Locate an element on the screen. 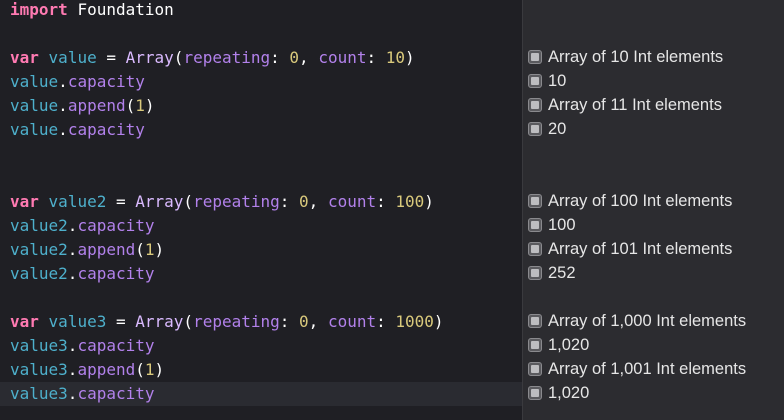 The image size is (784, 420). code-line-cap1a: value.capacity is located at coordinates (77, 82).